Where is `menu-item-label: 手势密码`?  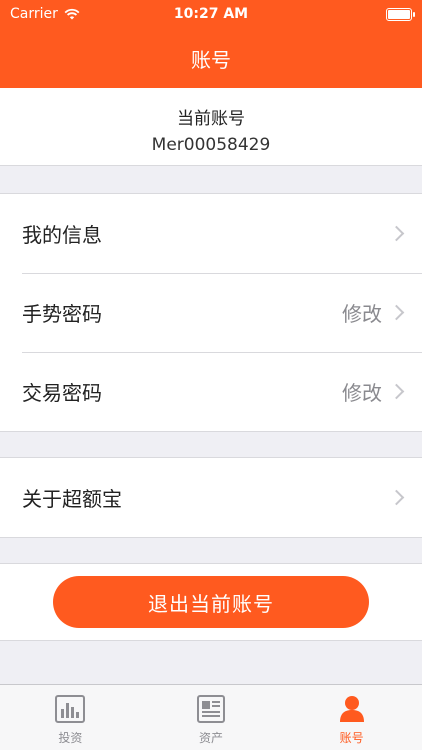
menu-item-label: 手势密码 is located at coordinates (62, 314).